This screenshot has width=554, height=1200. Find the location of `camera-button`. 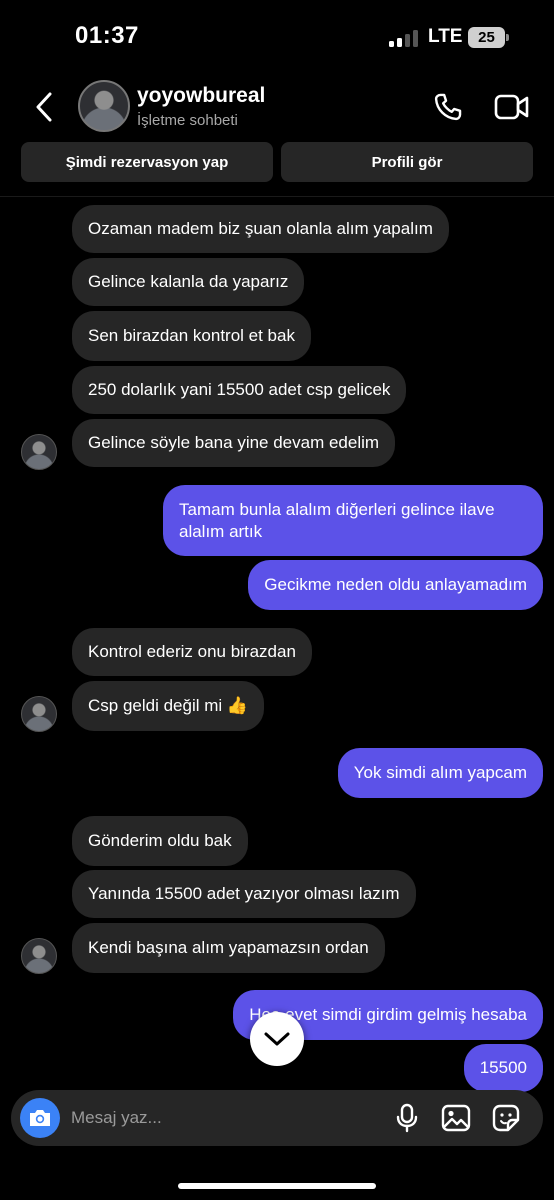

camera-button is located at coordinates (40, 1118).